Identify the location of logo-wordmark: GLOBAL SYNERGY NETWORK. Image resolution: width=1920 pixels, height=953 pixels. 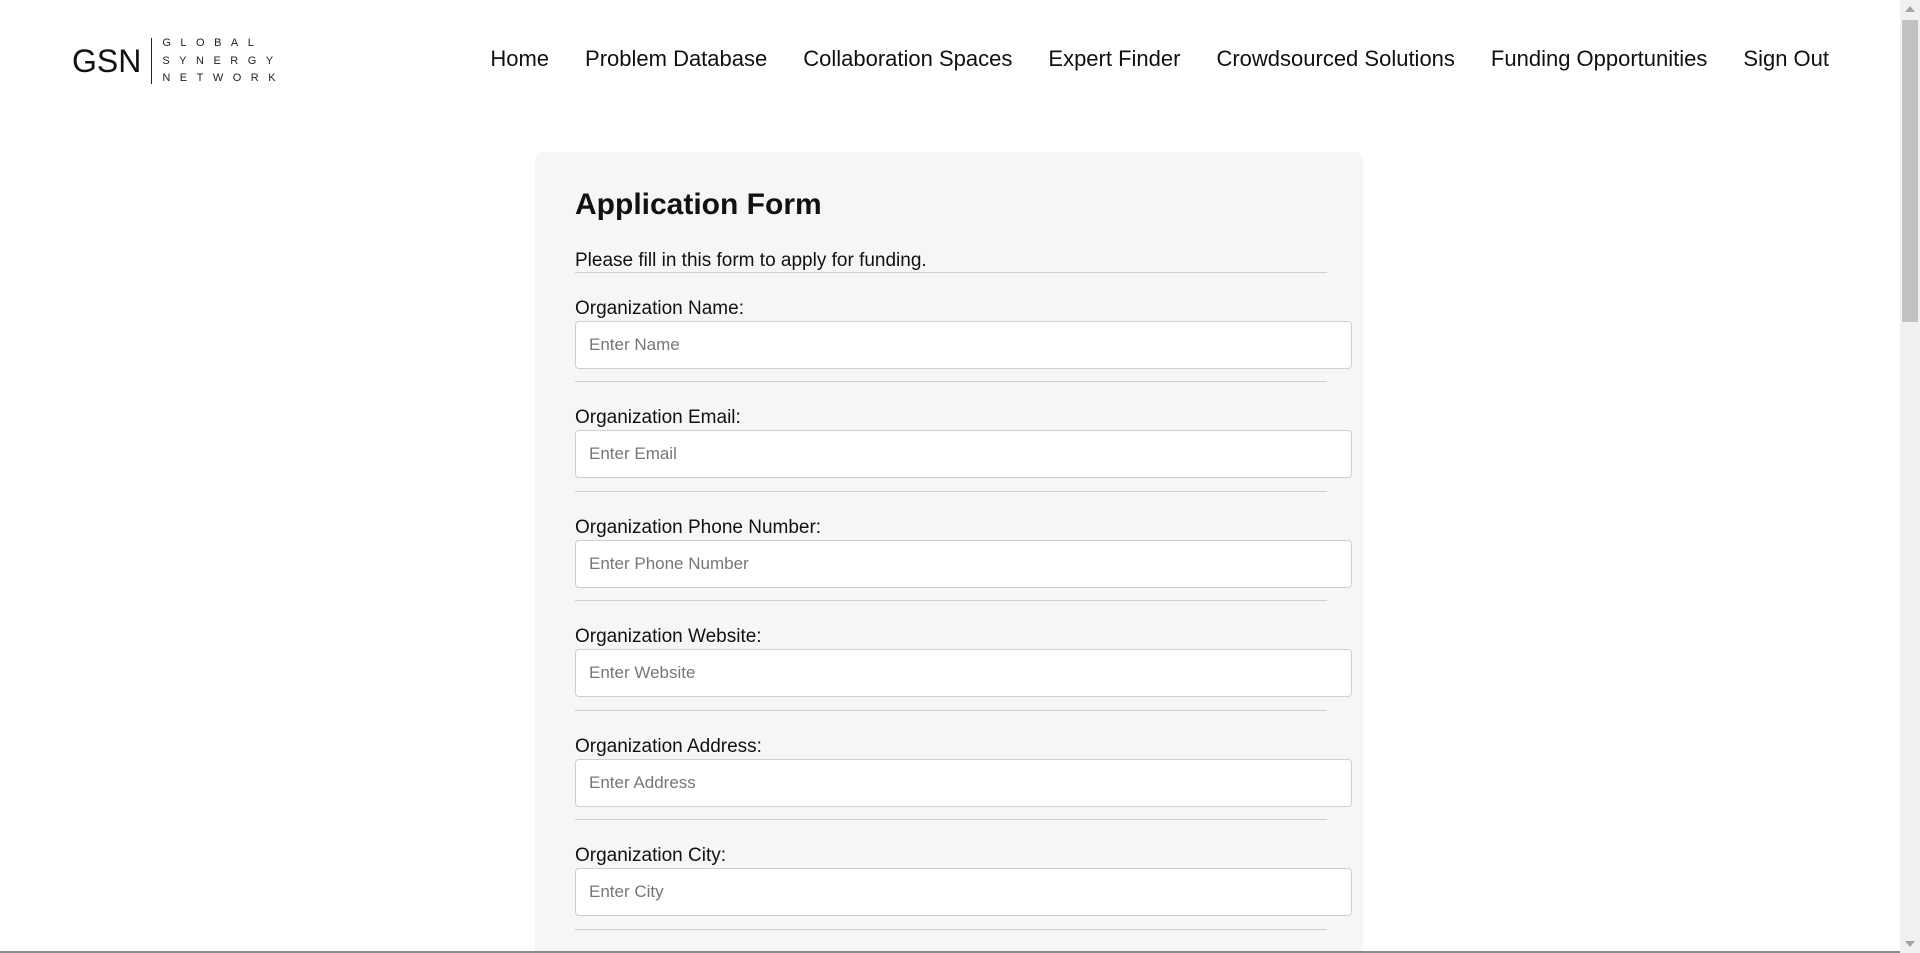
(223, 61).